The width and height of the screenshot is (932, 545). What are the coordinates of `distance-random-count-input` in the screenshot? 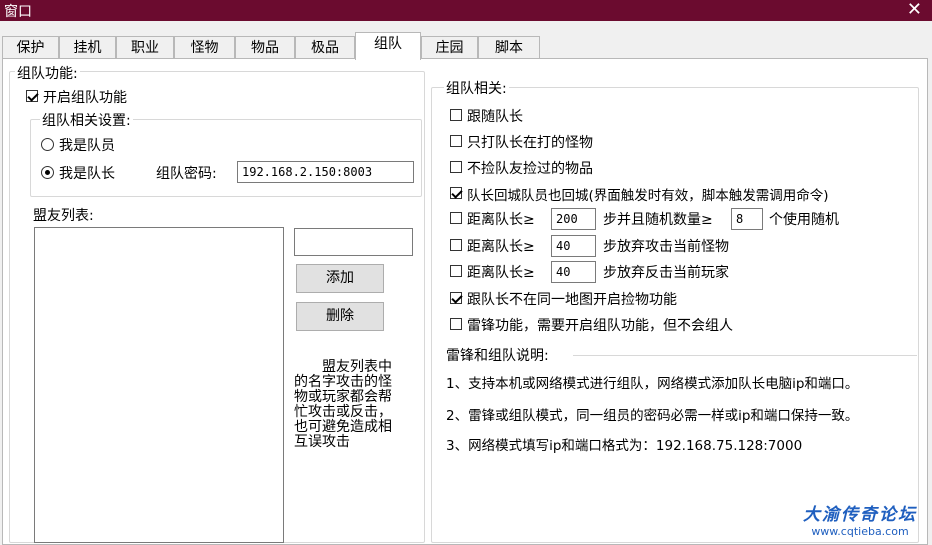 It's located at (747, 219).